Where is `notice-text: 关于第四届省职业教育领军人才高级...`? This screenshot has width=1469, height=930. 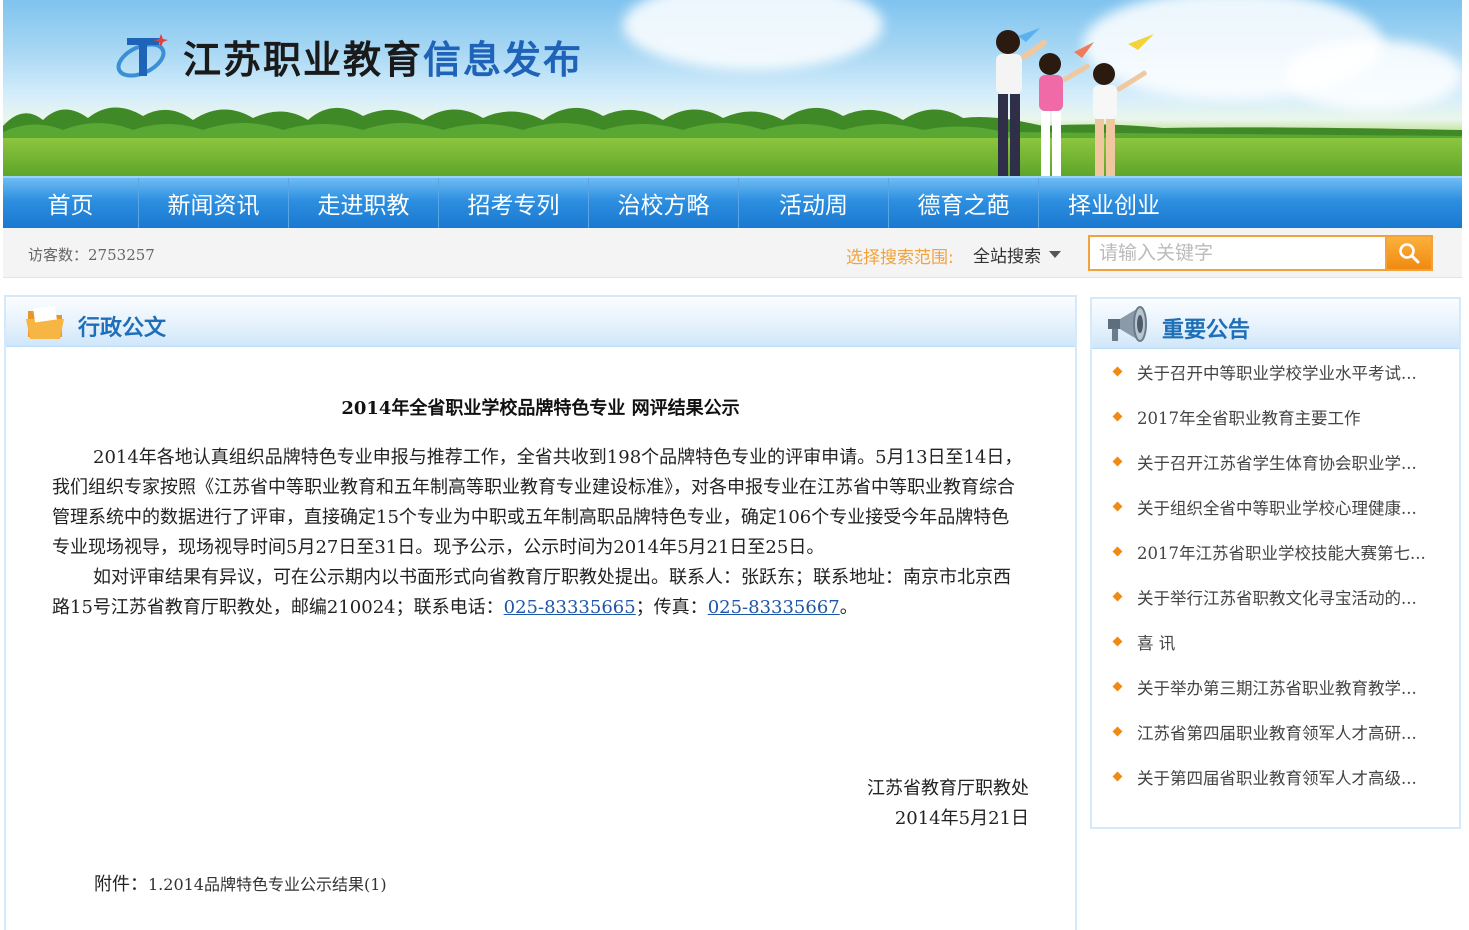 notice-text: 关于第四届省职业教育领军人才高级... is located at coordinates (1277, 778).